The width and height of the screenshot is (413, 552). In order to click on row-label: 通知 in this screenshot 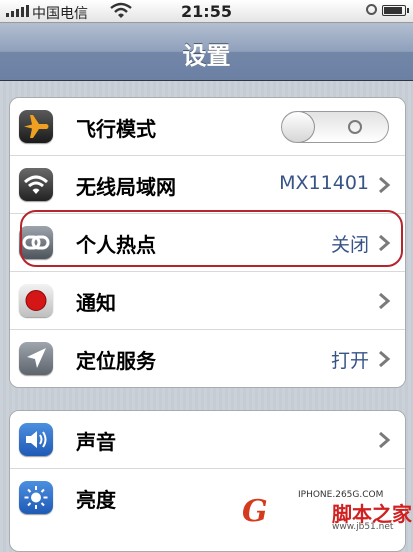, I will do `click(96, 303)`.